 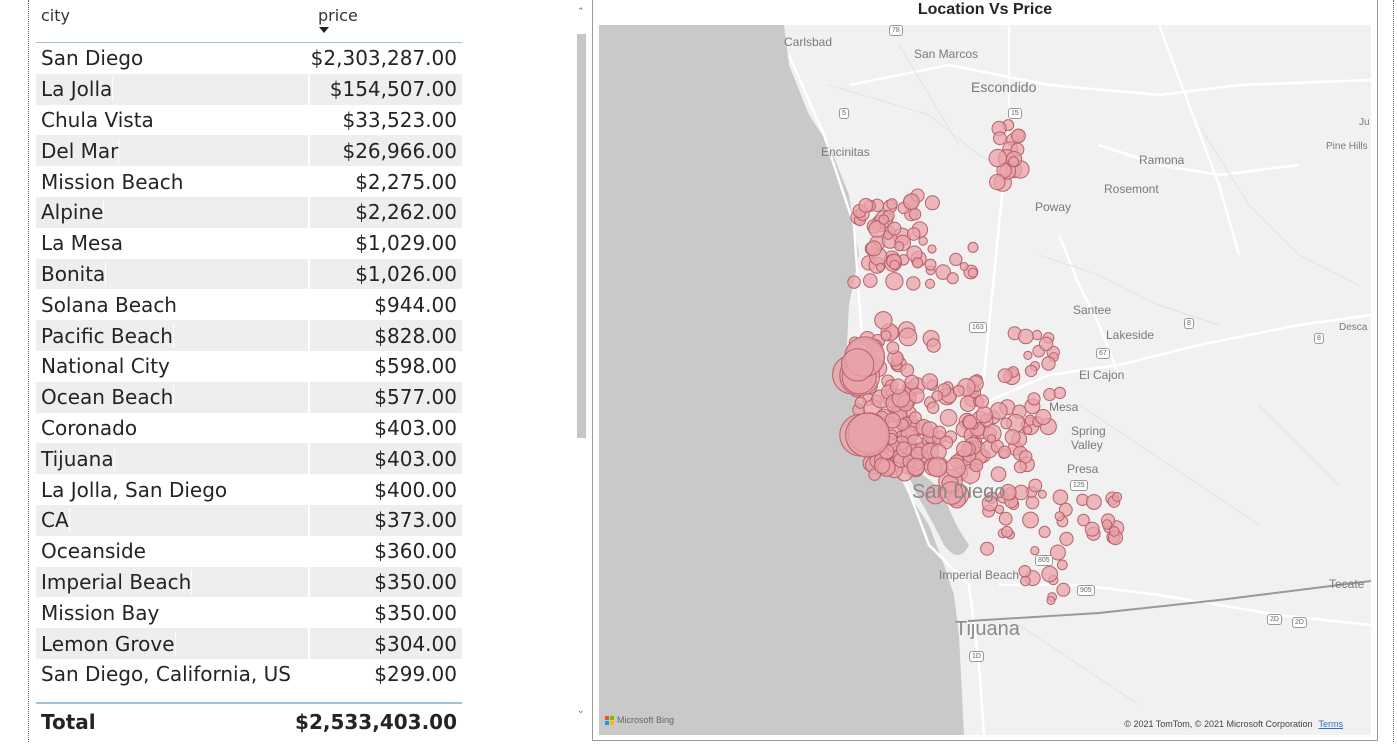 I want to click on table-row: San Diego, California, US $299.00, so click(x=249, y=674).